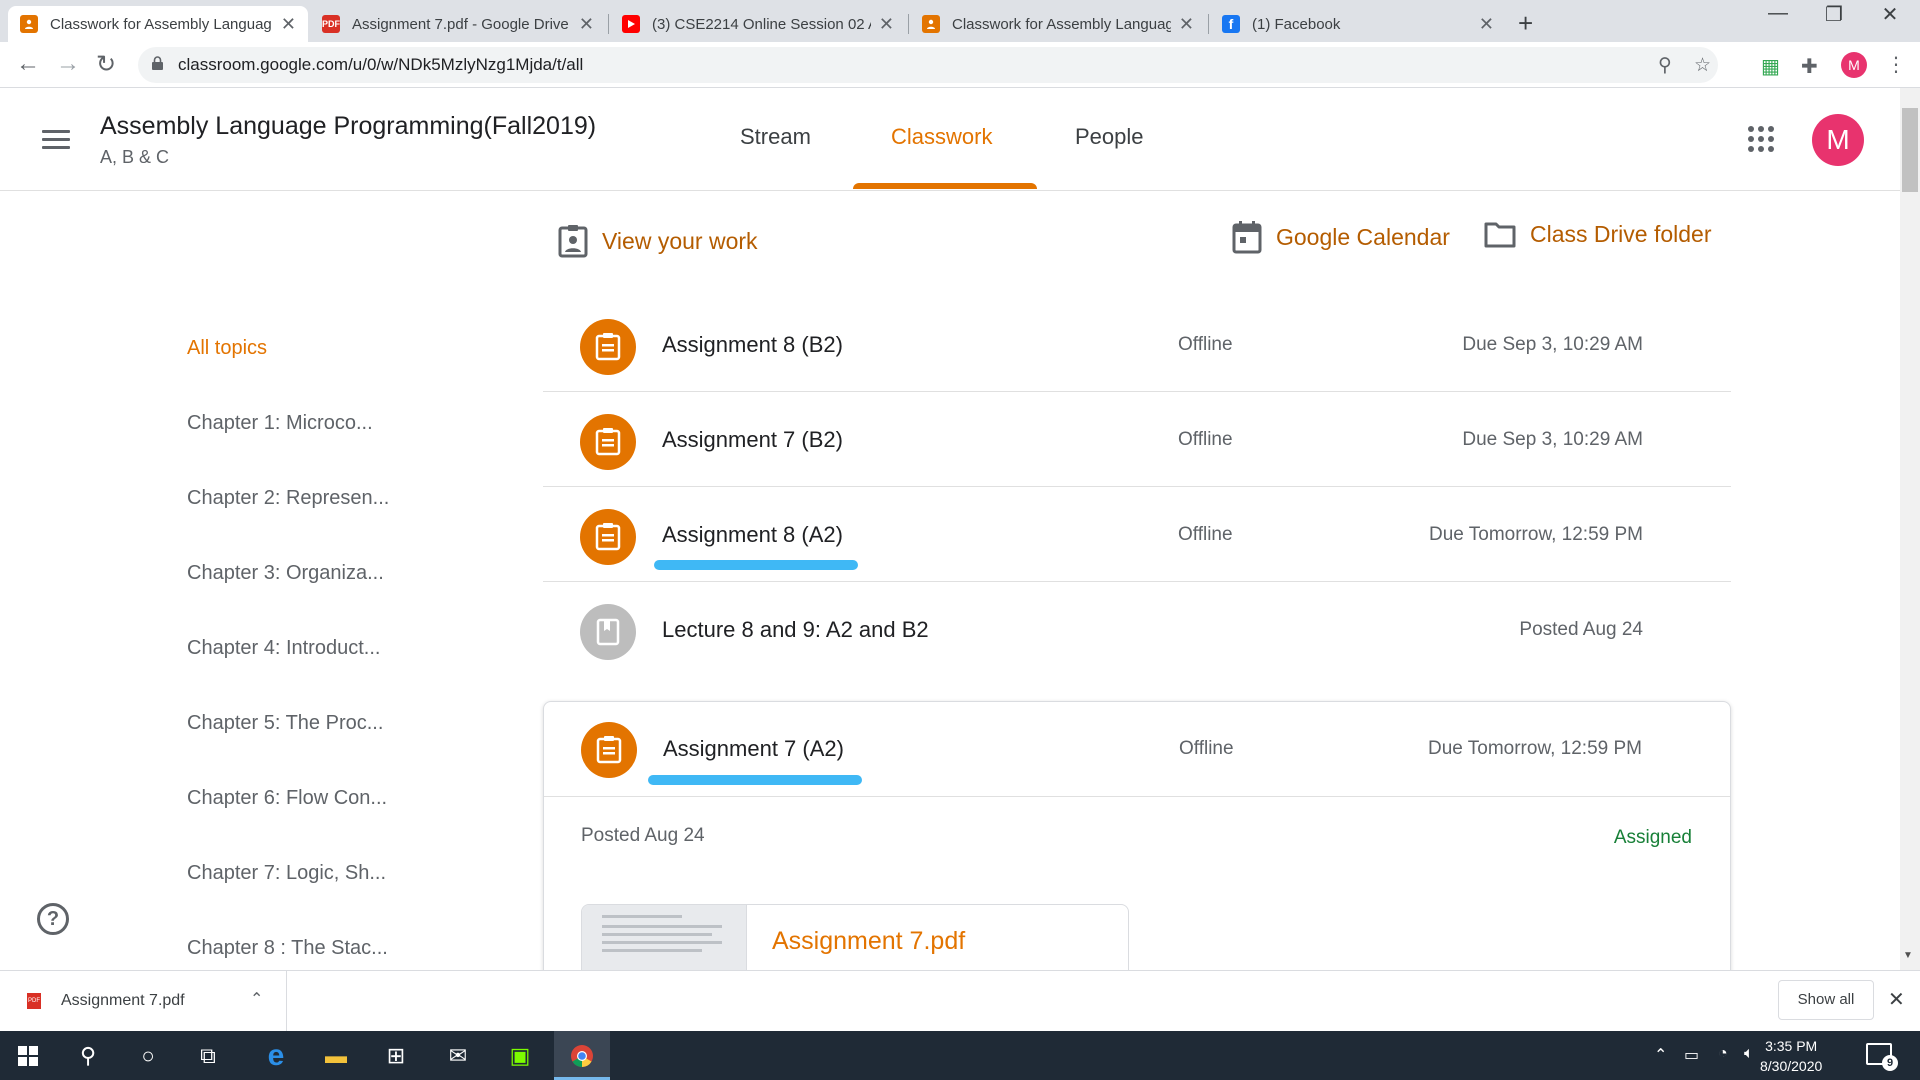  I want to click on view-your-work-label: View your work, so click(680, 240).